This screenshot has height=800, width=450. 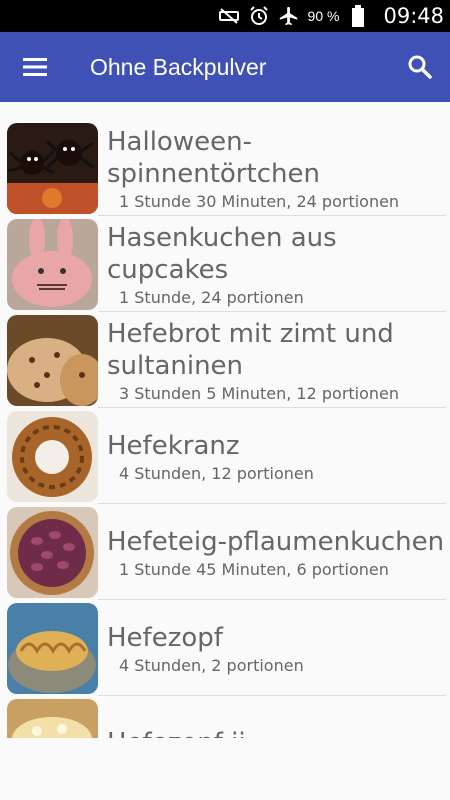 I want to click on recipe-meta: 4 Stunden, 2 portionen, so click(x=211, y=665).